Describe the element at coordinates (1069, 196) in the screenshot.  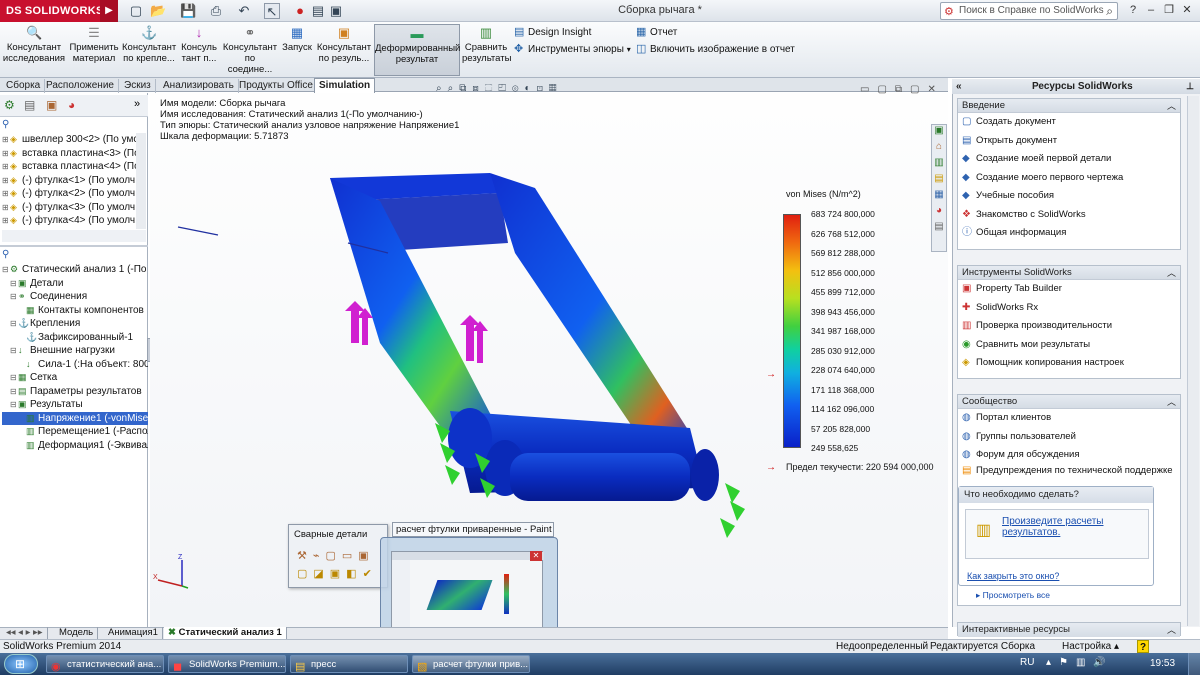
I see `tutorials-link: ◆ Учебные пособия` at that location.